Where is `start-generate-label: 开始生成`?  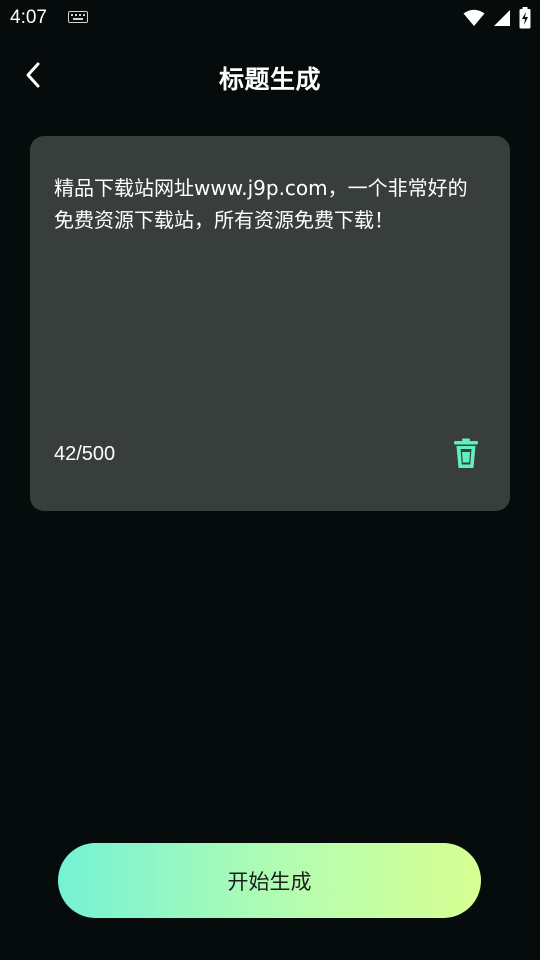
start-generate-label: 开始生成 is located at coordinates (269, 881).